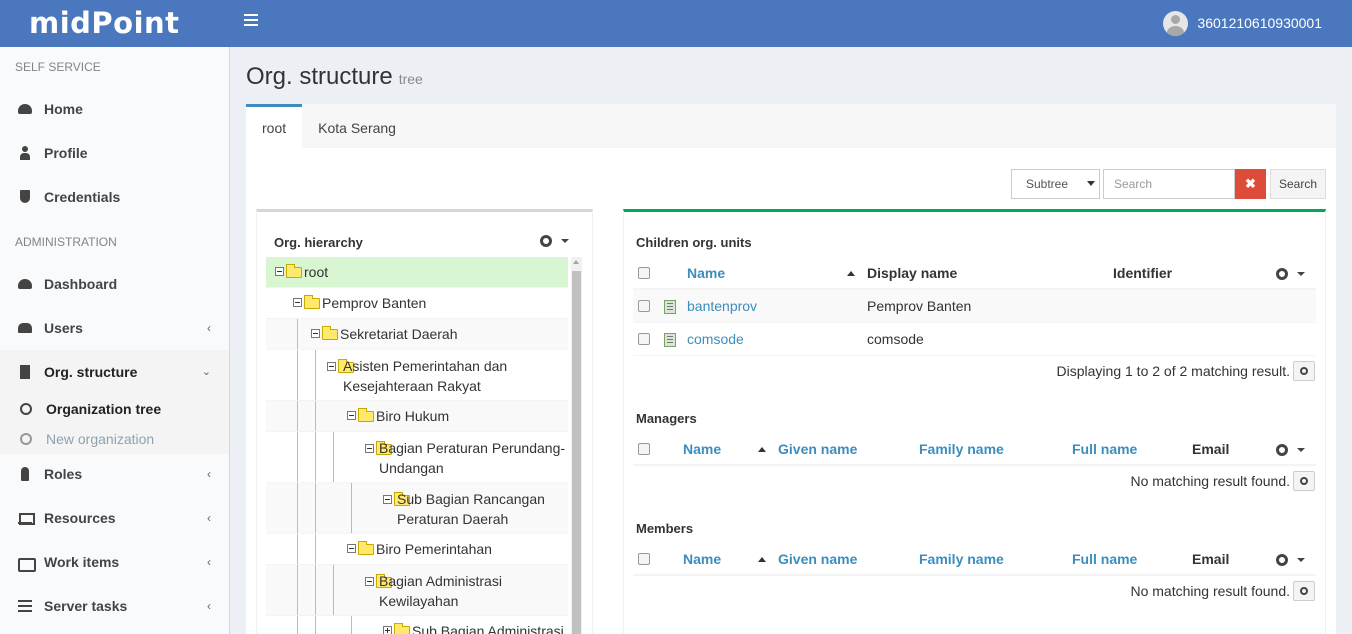 The image size is (1352, 634). Describe the element at coordinates (417, 508) in the screenshot. I see `tree-node: Sub Bagian Rancangan Peraturan Daerah` at that location.